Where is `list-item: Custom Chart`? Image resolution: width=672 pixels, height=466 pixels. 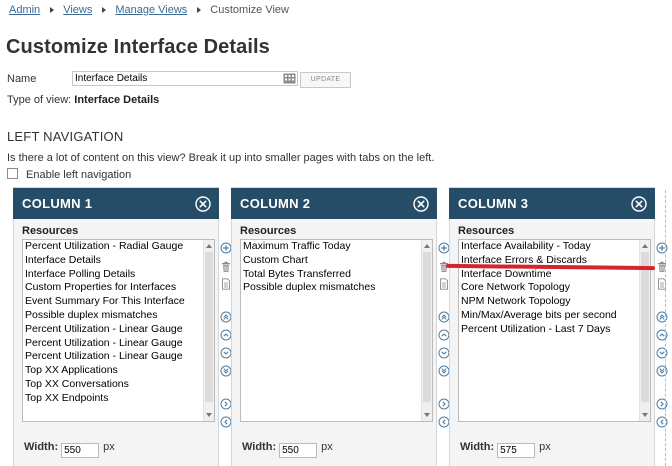
list-item: Custom Chart is located at coordinates (336, 261).